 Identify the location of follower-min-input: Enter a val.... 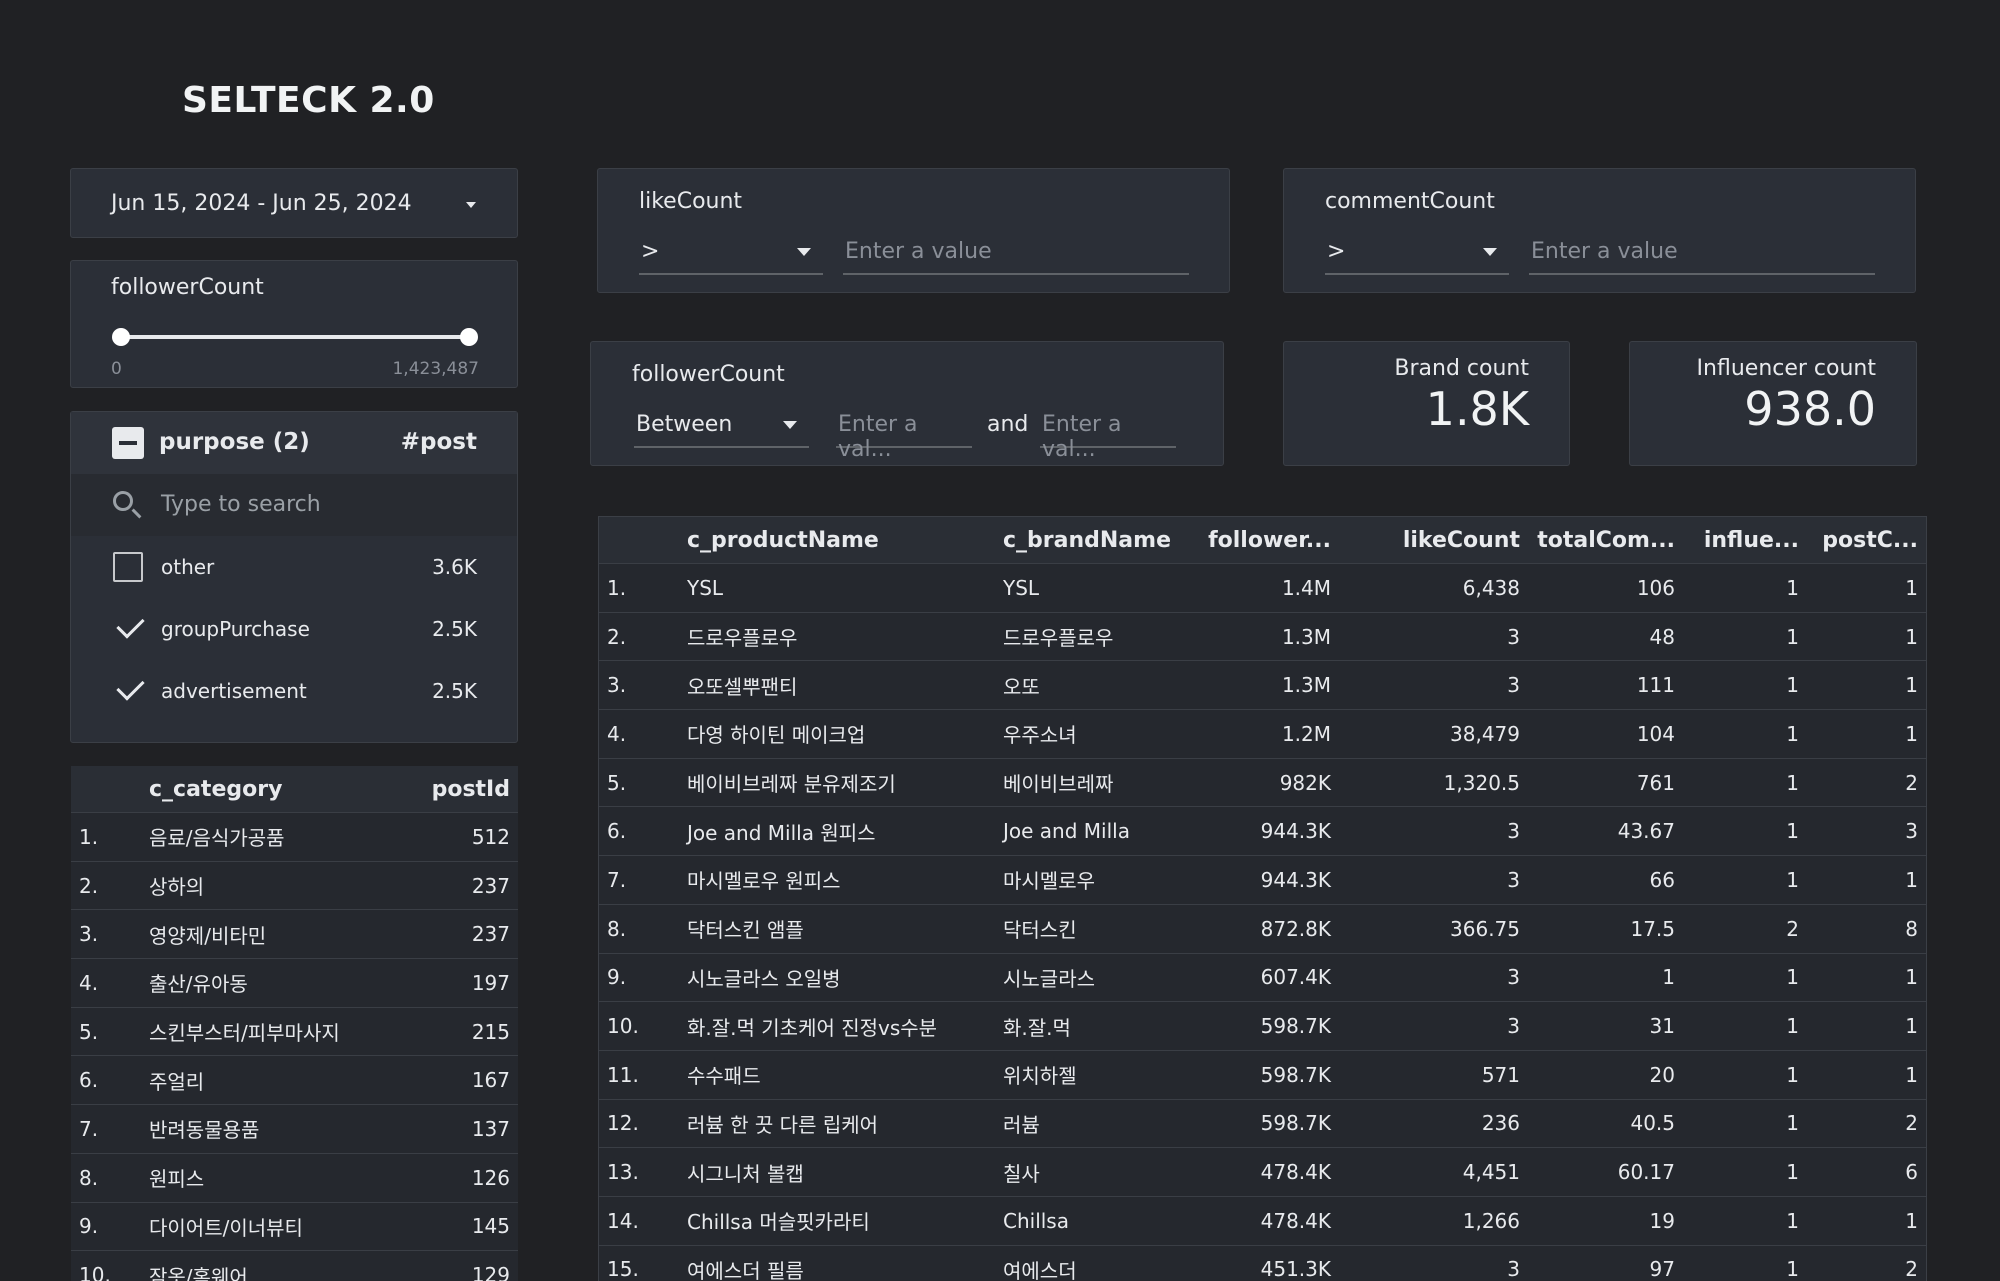
(904, 434).